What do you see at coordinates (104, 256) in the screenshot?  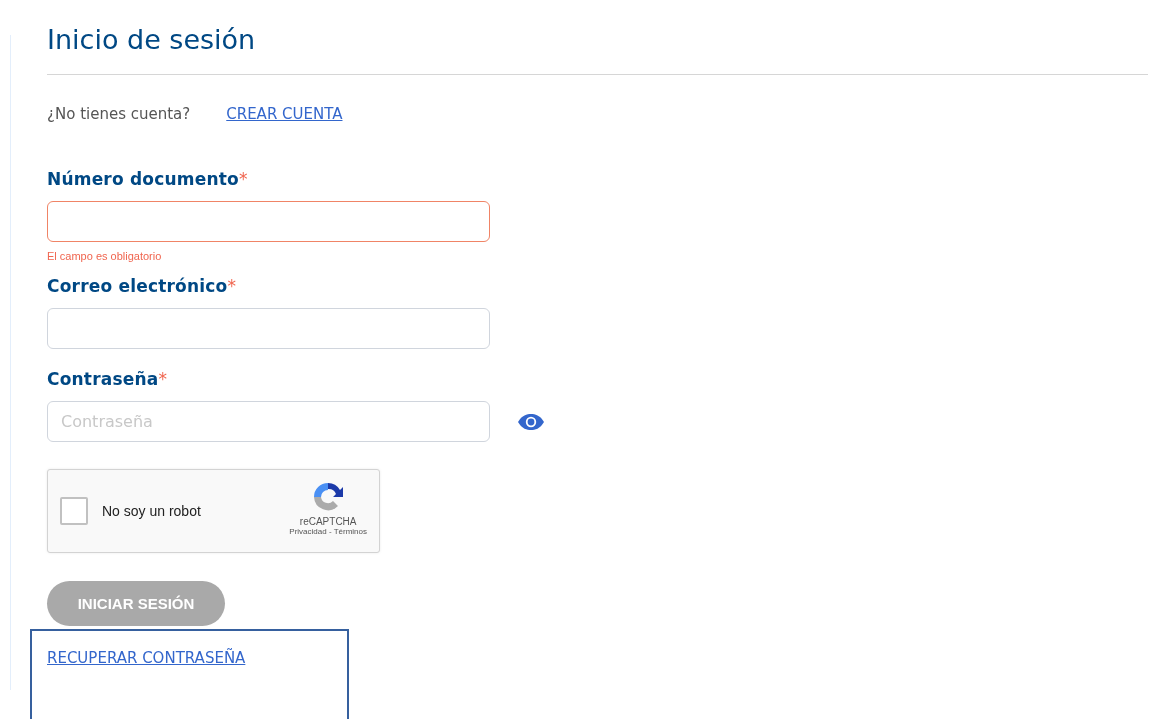 I see `error-message: El campo es obligatorio` at bounding box center [104, 256].